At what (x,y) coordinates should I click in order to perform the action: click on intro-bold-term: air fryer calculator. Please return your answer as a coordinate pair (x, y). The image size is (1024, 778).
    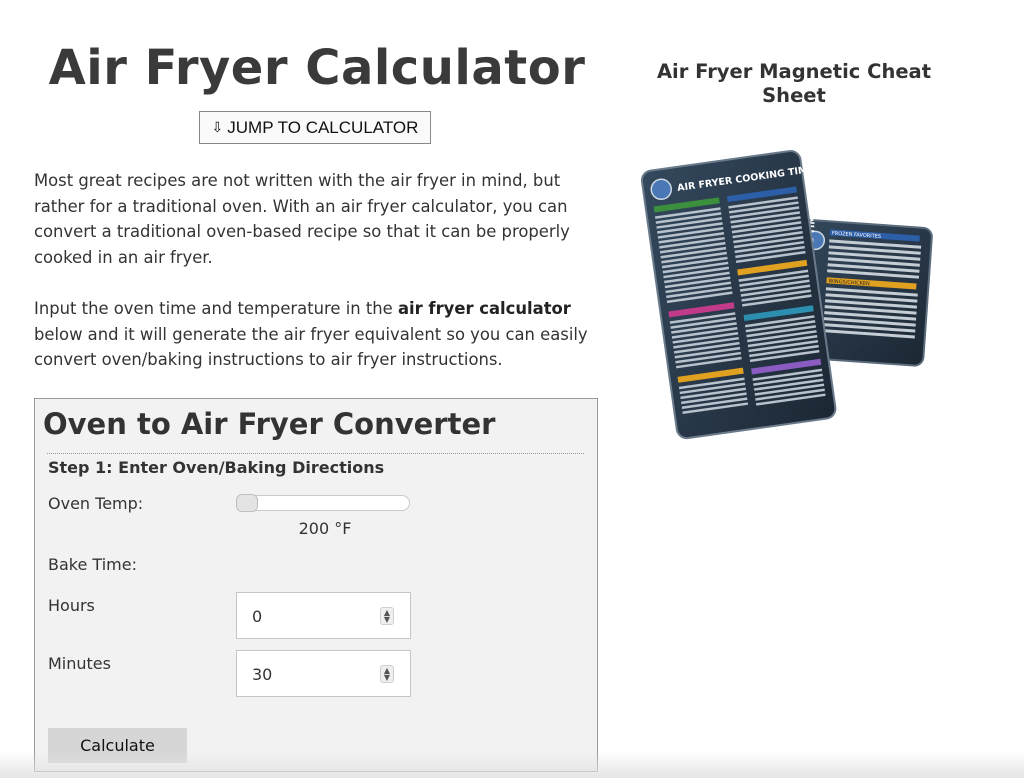
    Looking at the image, I should click on (484, 308).